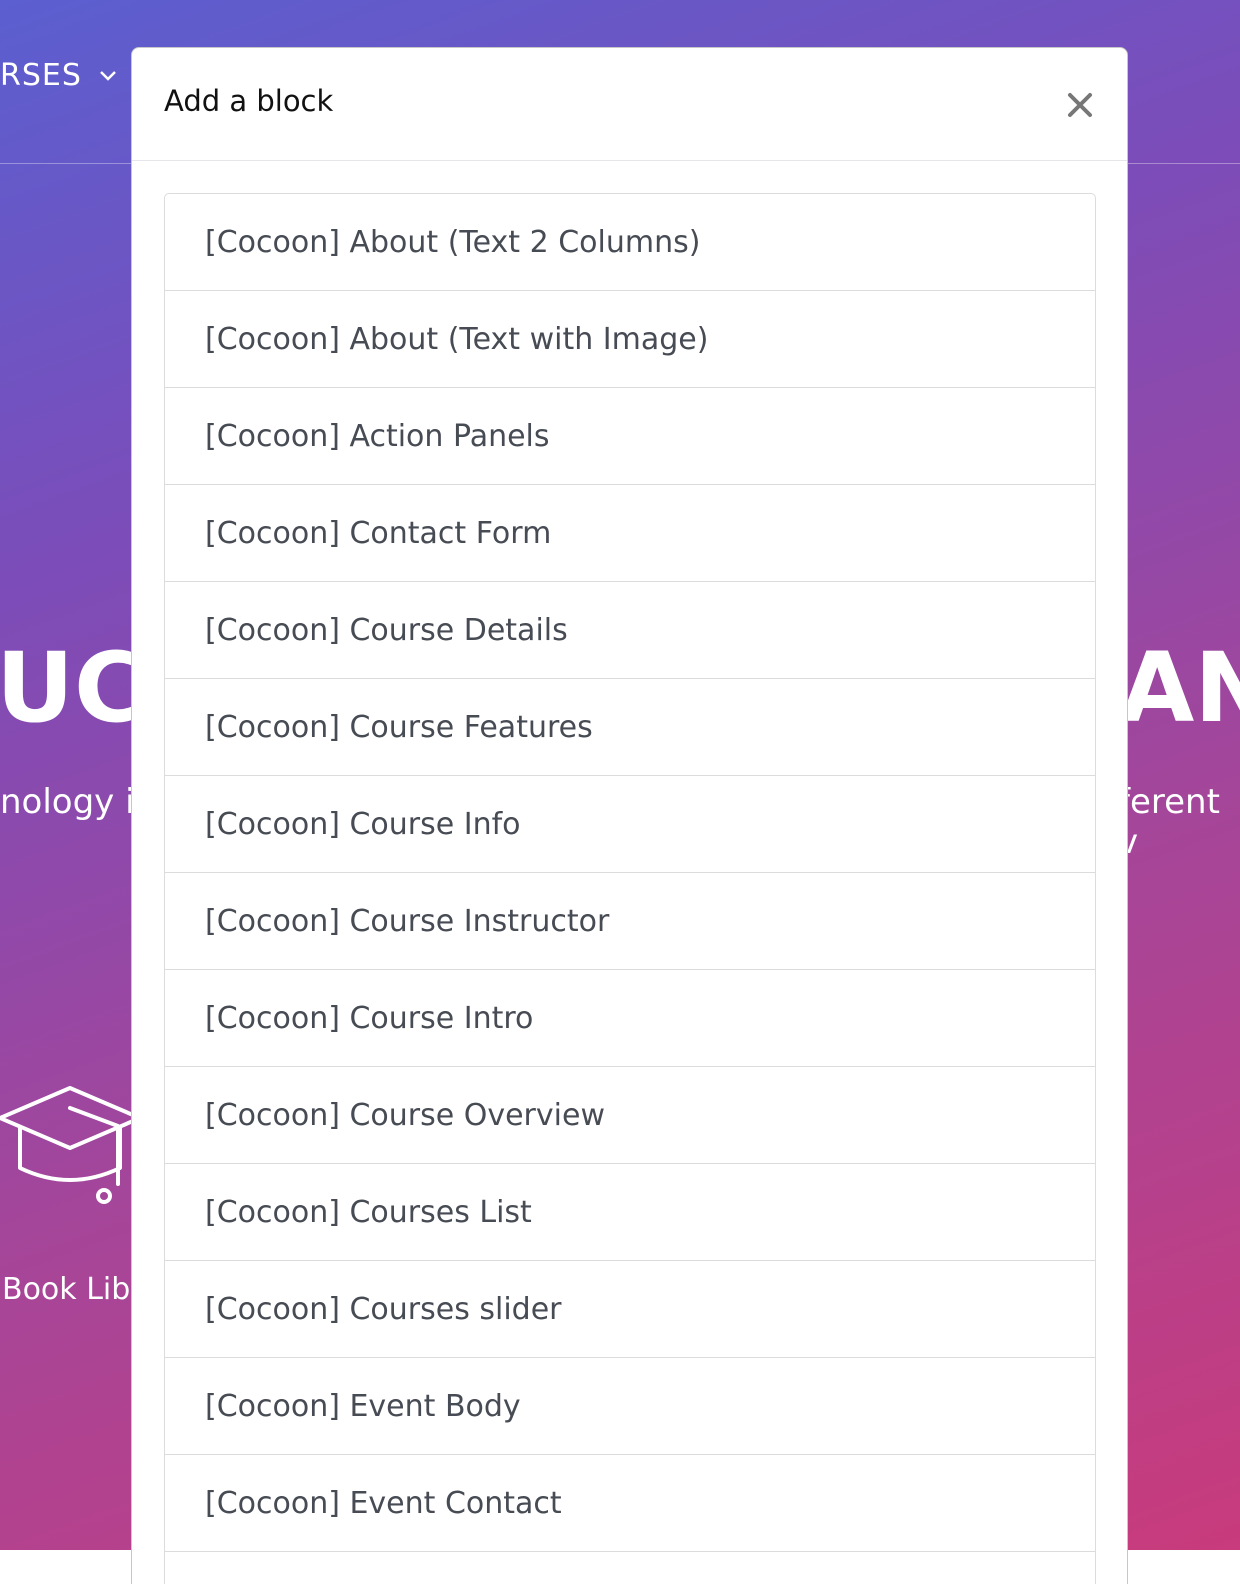  I want to click on hero-title-fragment-left: UC, so click(72, 688).